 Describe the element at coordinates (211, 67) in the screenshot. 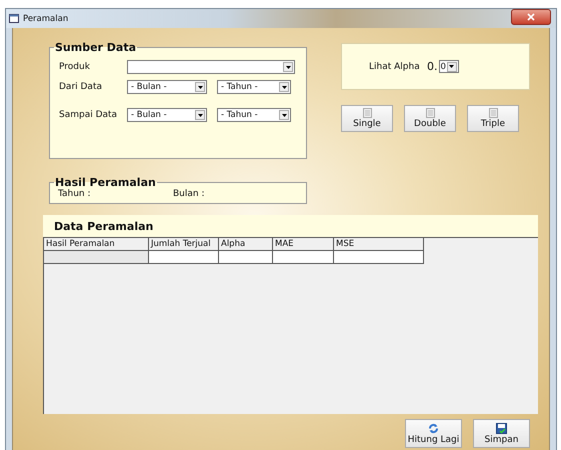

I see `dropdown` at that location.